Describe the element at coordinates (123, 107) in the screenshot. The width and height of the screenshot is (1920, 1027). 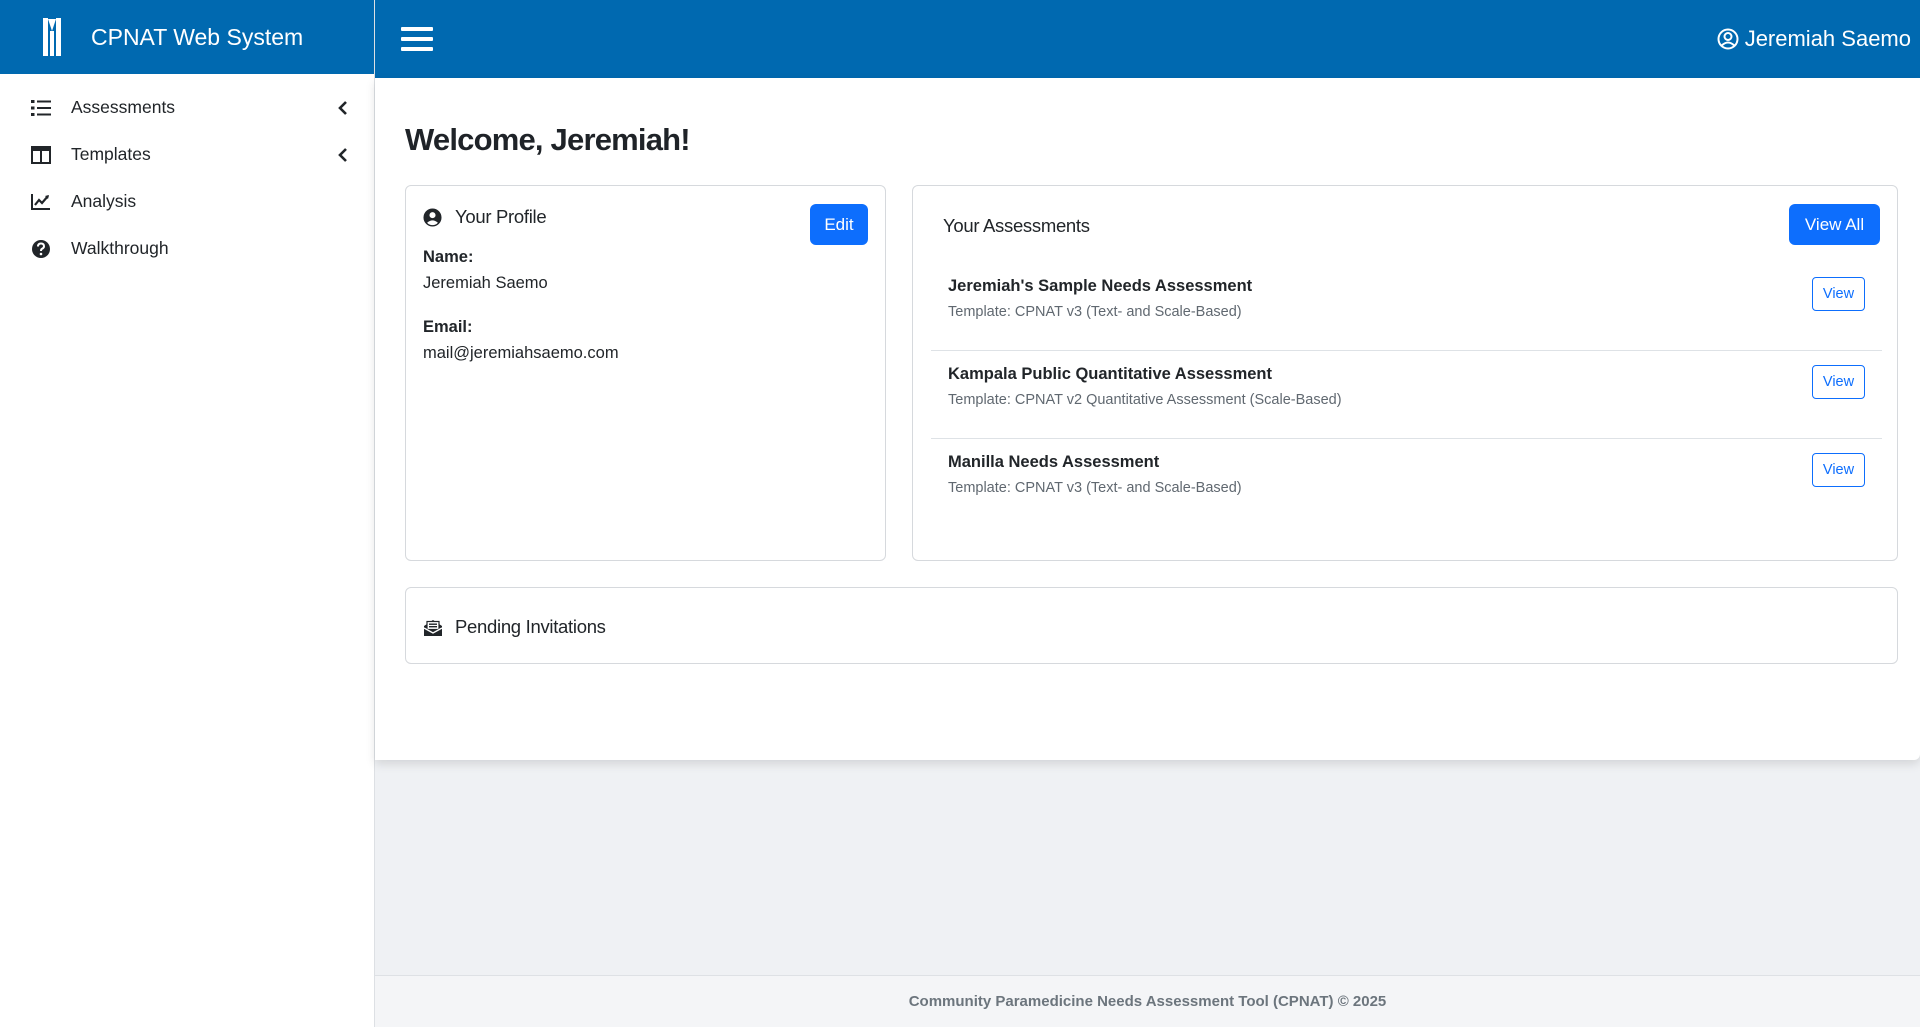
I see `sidebar-item-label: Assessments` at that location.